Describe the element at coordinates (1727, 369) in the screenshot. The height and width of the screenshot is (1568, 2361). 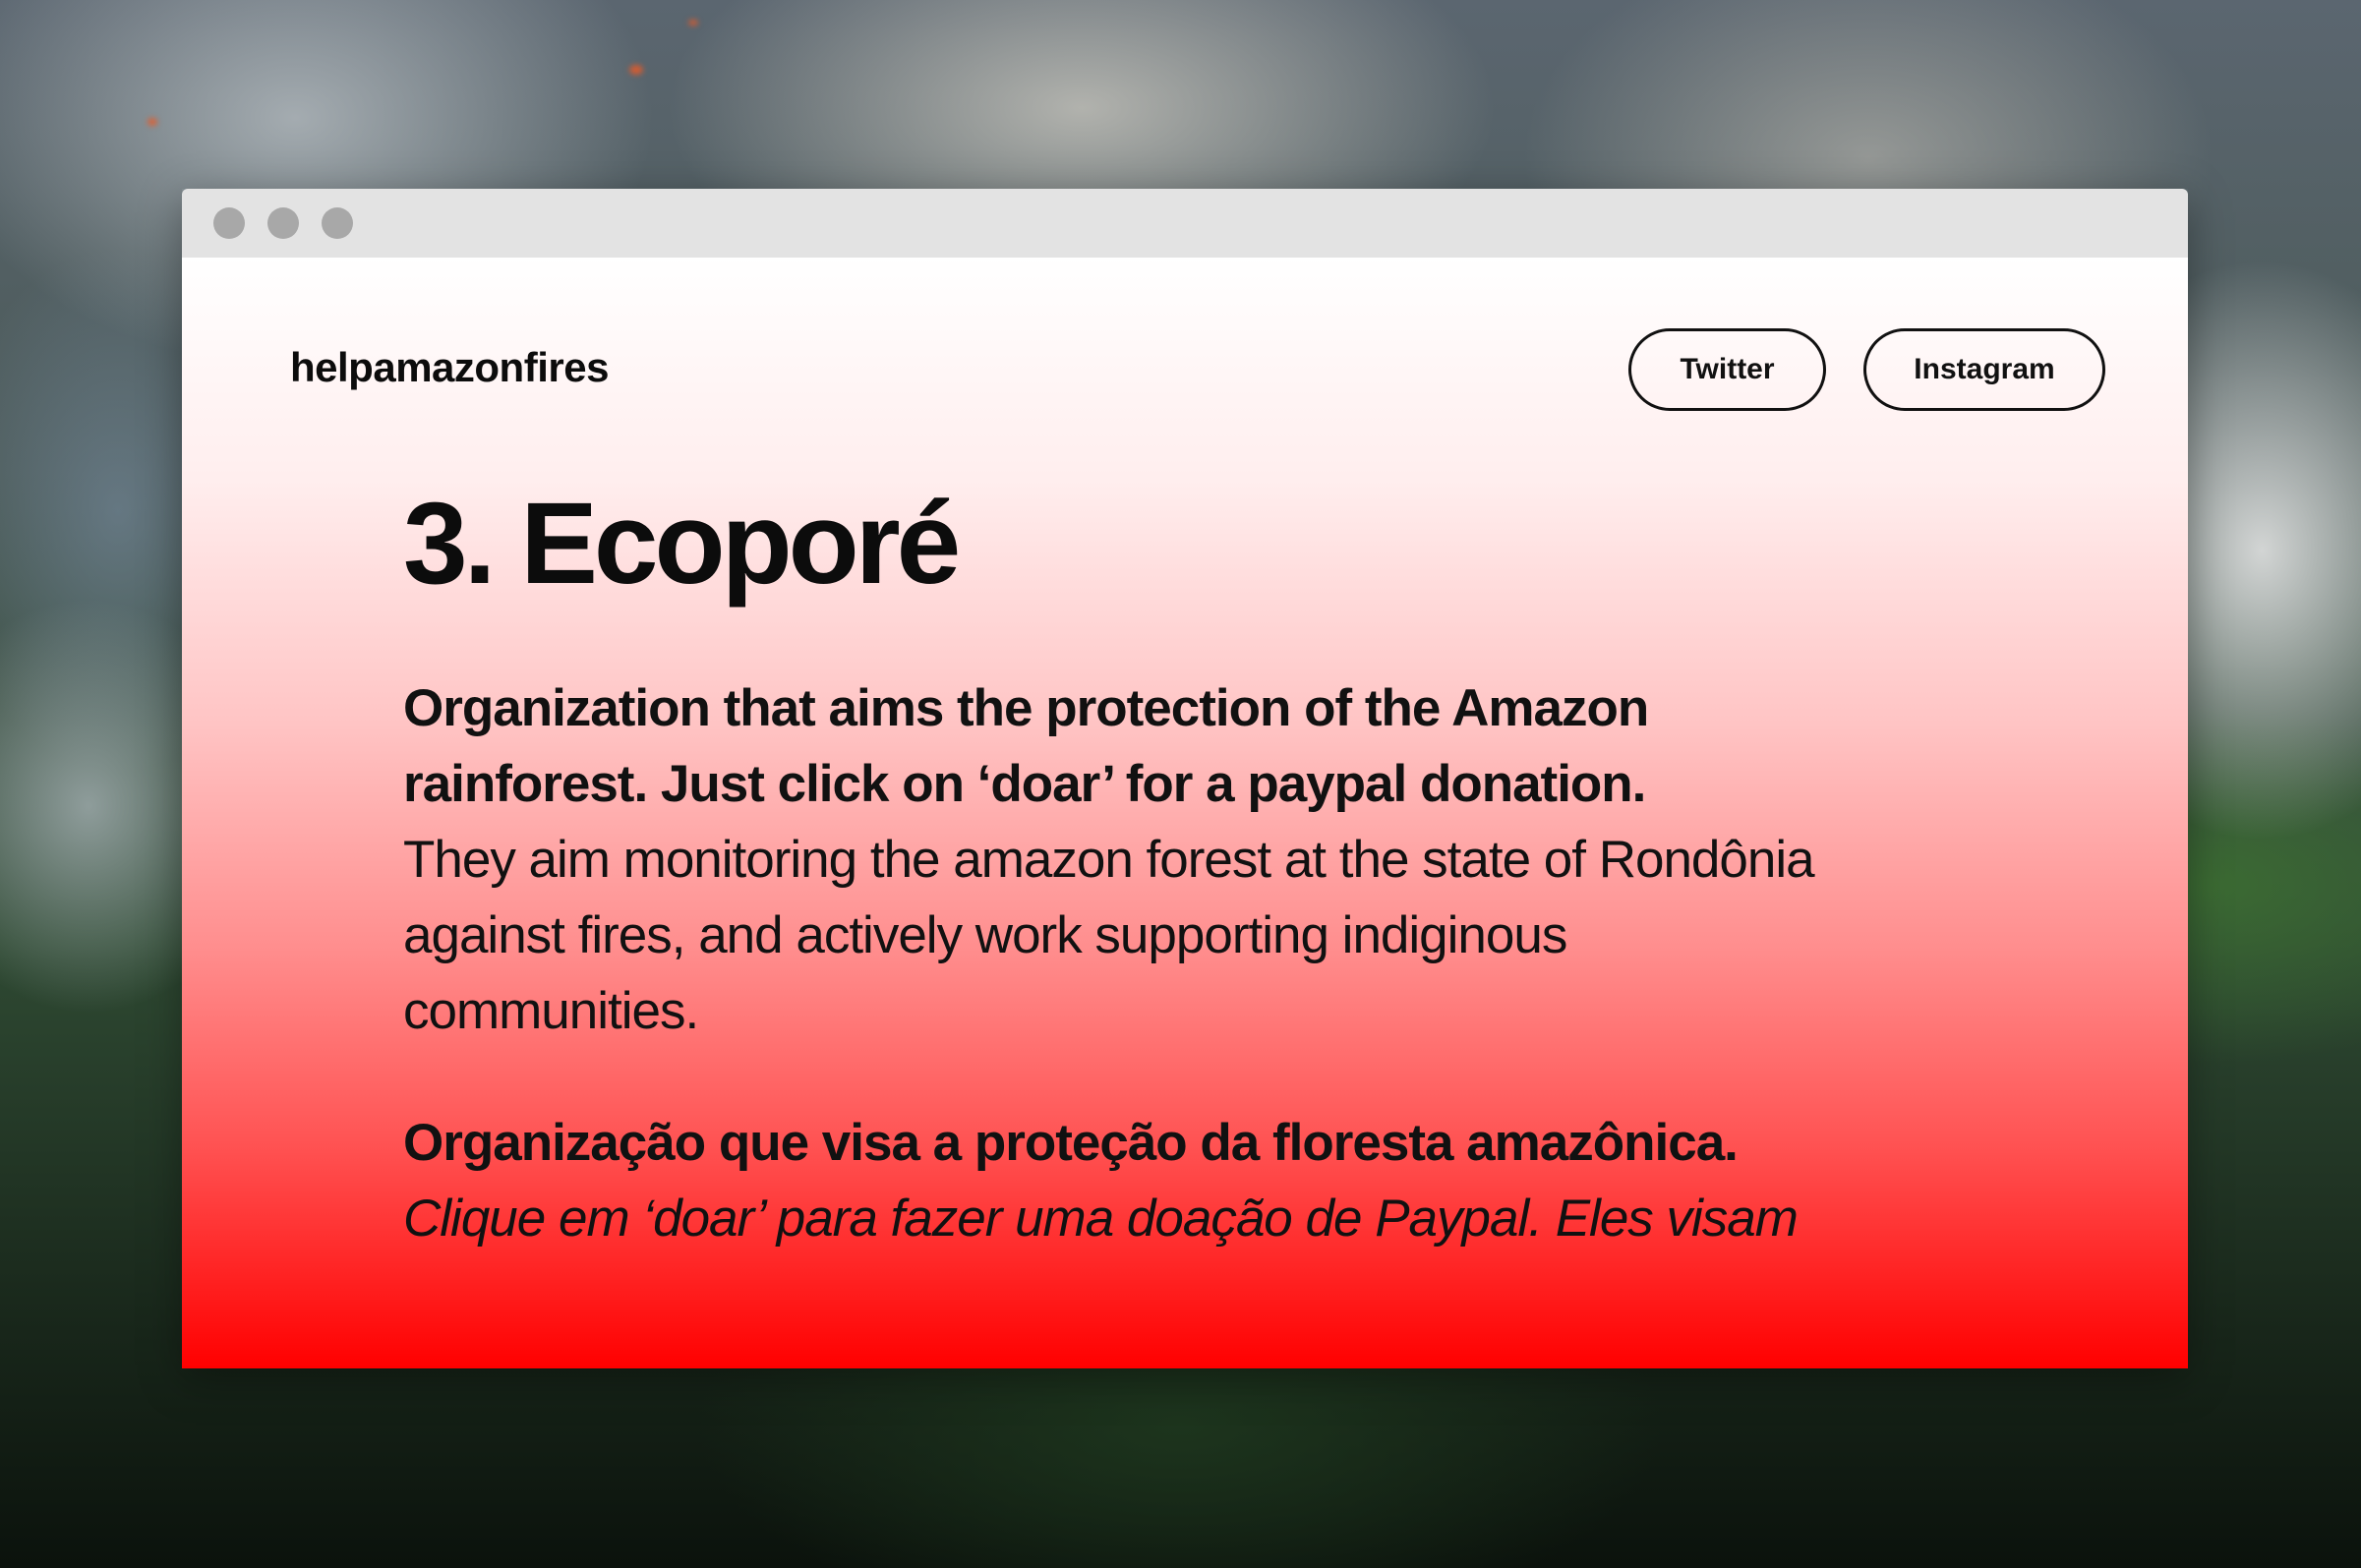
I see `twitter-button: Twitter` at that location.